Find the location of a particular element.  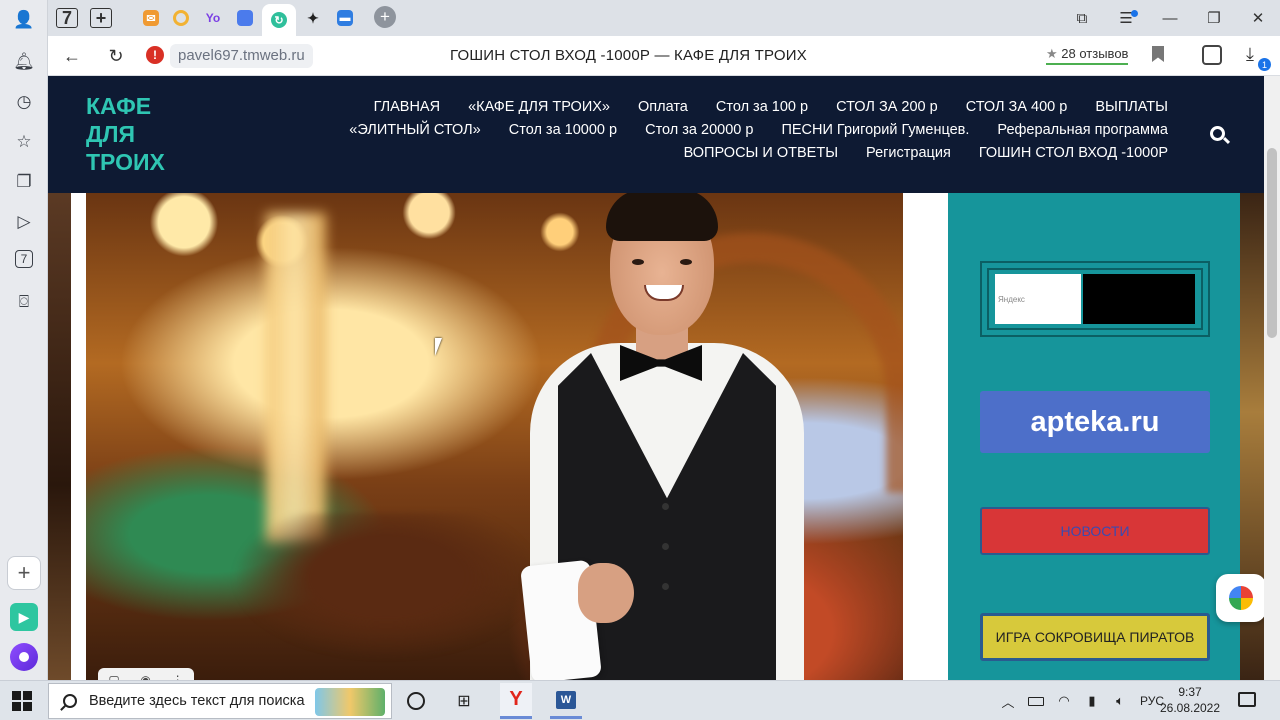

bookmarks-star-icon: ☆ is located at coordinates (24, 142).